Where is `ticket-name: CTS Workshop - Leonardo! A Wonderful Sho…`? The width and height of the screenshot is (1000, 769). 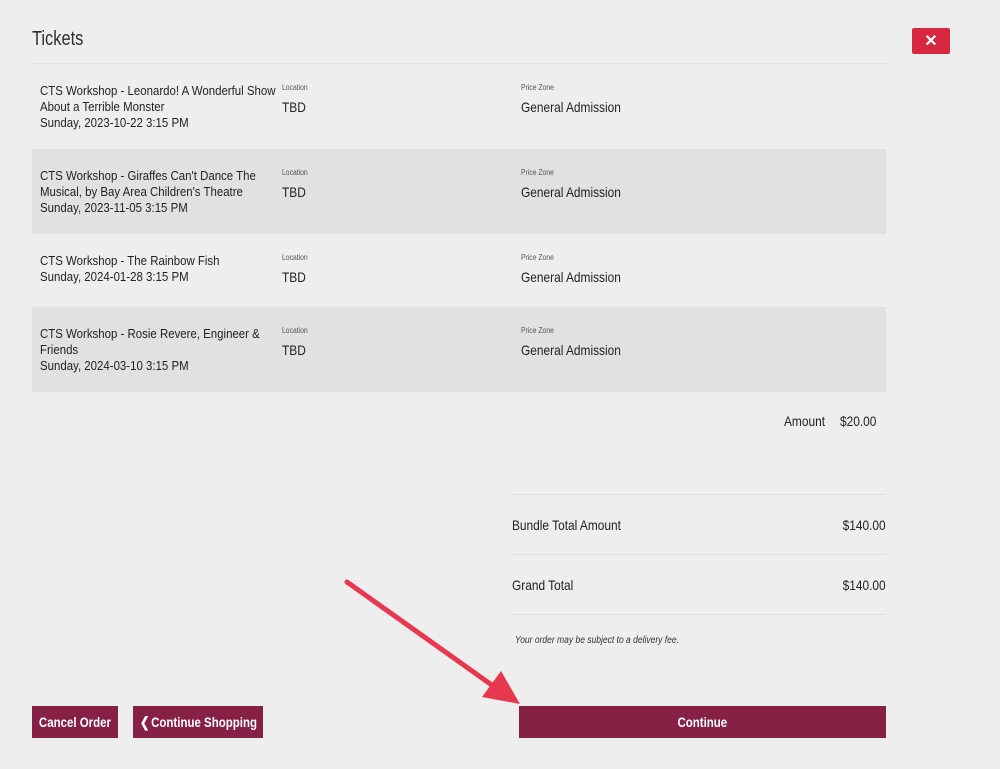
ticket-name: CTS Workshop - Leonardo! A Wonderful Sho… is located at coordinates (159, 107).